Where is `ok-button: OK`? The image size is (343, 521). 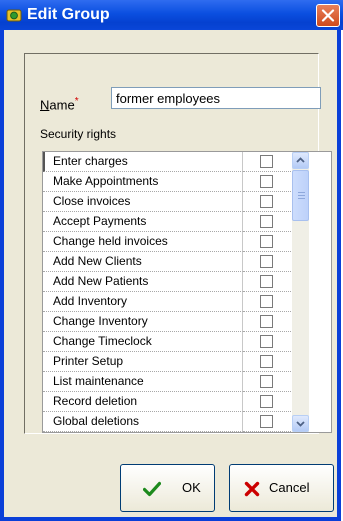 ok-button: OK is located at coordinates (167, 488).